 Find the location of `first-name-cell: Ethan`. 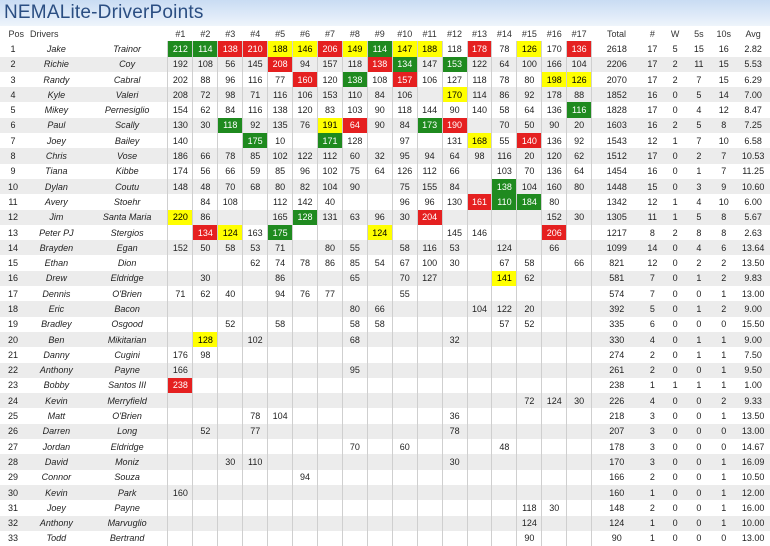

first-name-cell: Ethan is located at coordinates (56, 263).